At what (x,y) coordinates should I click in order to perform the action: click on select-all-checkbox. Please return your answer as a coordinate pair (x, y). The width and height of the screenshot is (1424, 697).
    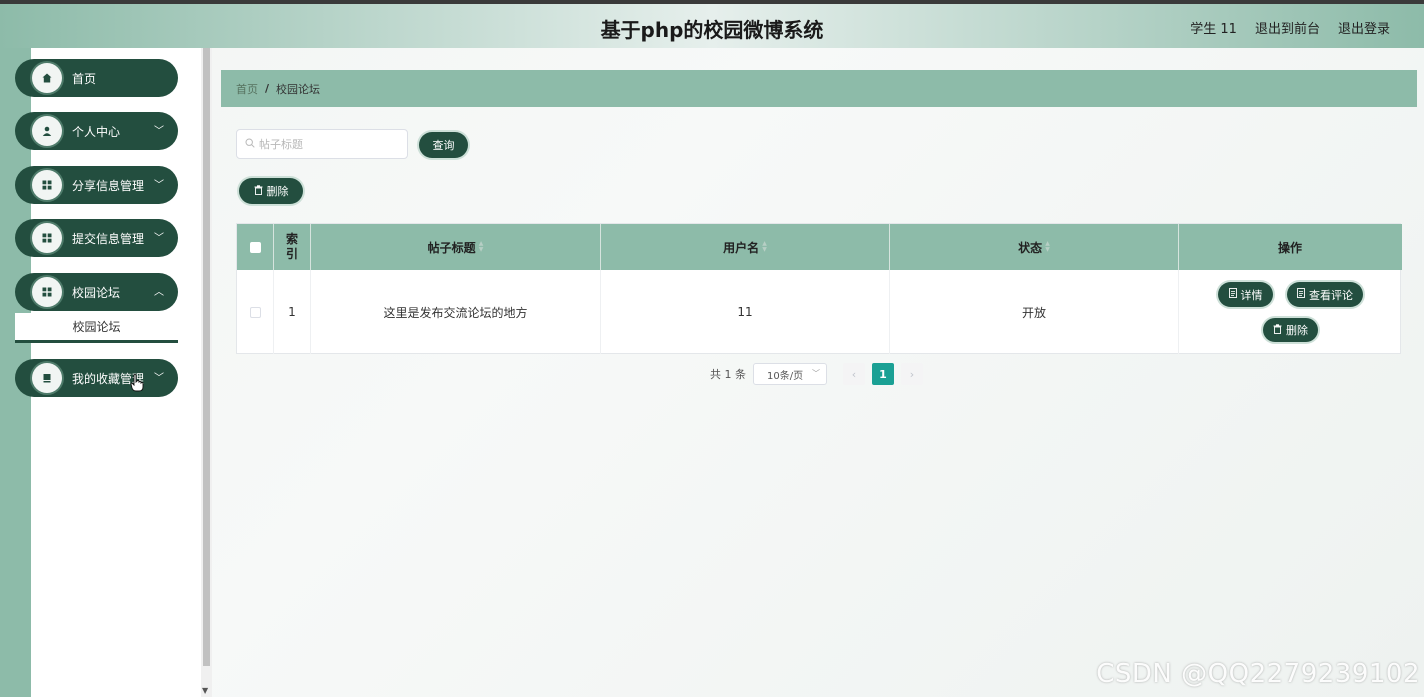
    Looking at the image, I should click on (255, 247).